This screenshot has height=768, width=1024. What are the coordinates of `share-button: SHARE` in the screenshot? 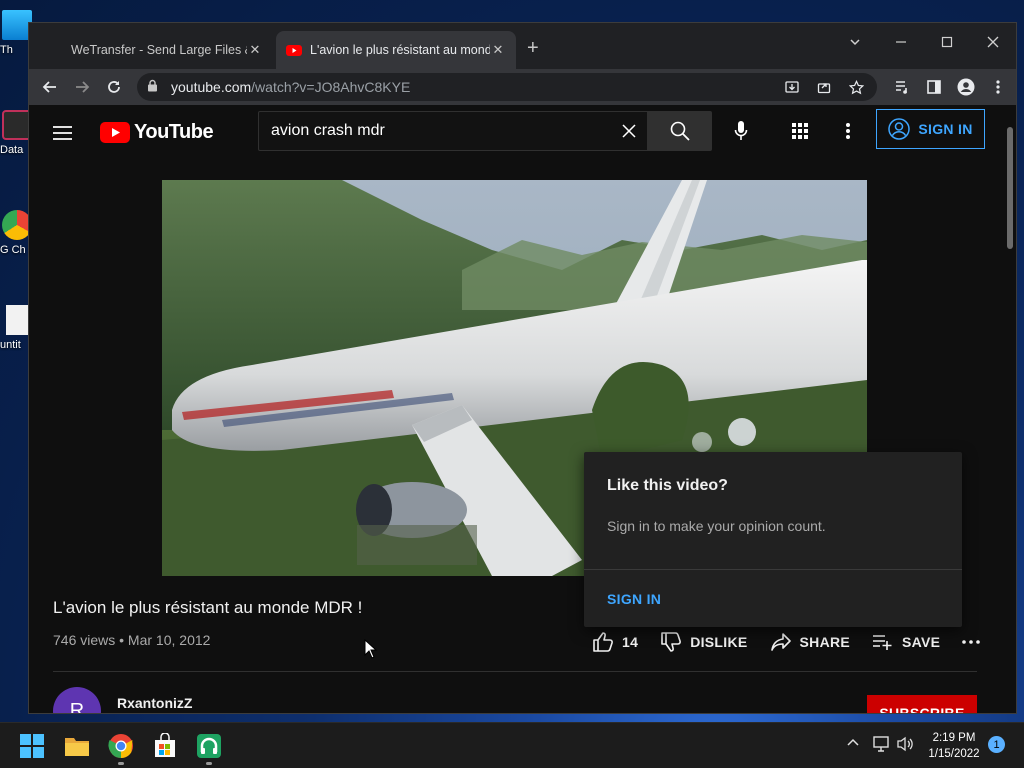 It's located at (810, 642).